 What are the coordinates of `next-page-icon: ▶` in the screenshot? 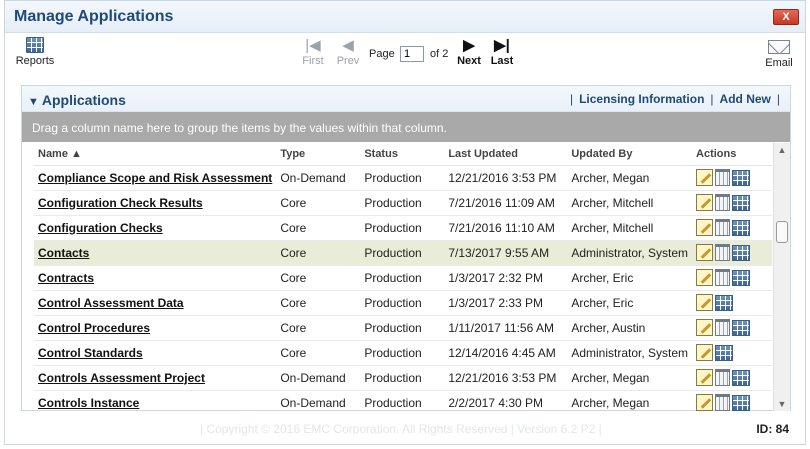 It's located at (469, 45).